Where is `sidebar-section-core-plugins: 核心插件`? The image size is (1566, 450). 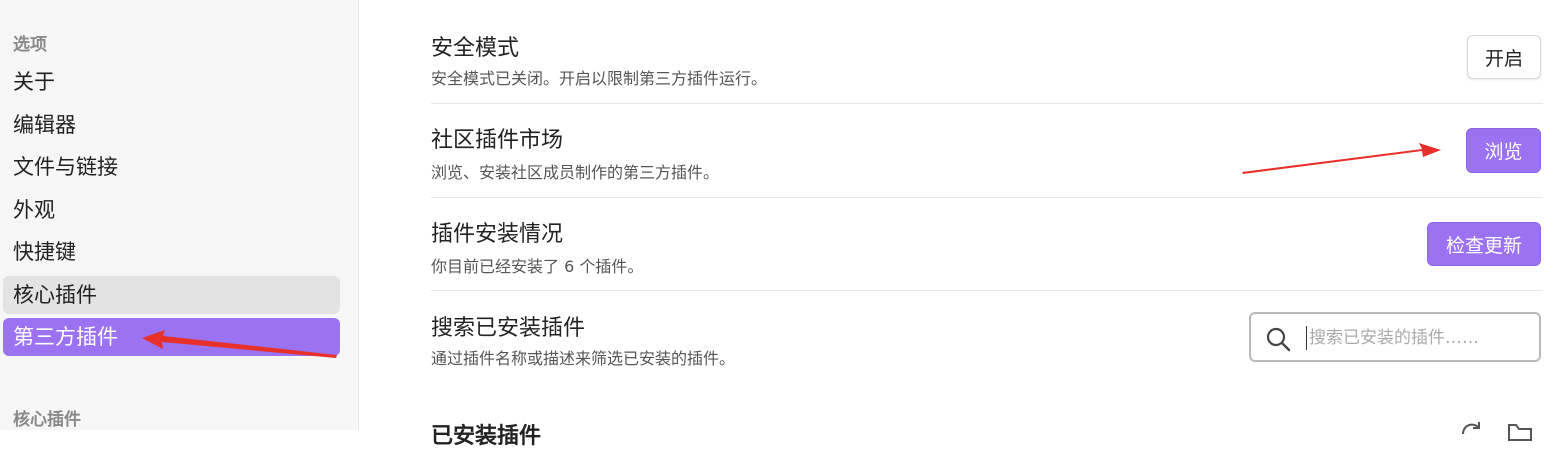
sidebar-section-core-plugins: 核心插件 is located at coordinates (47, 420).